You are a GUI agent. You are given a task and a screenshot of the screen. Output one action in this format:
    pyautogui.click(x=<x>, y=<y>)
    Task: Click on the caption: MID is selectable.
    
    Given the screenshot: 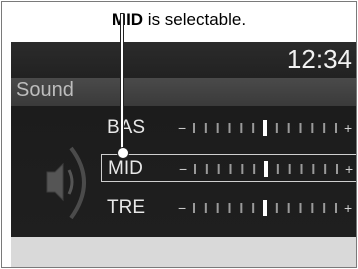 What is the action you would take?
    pyautogui.click(x=179, y=20)
    